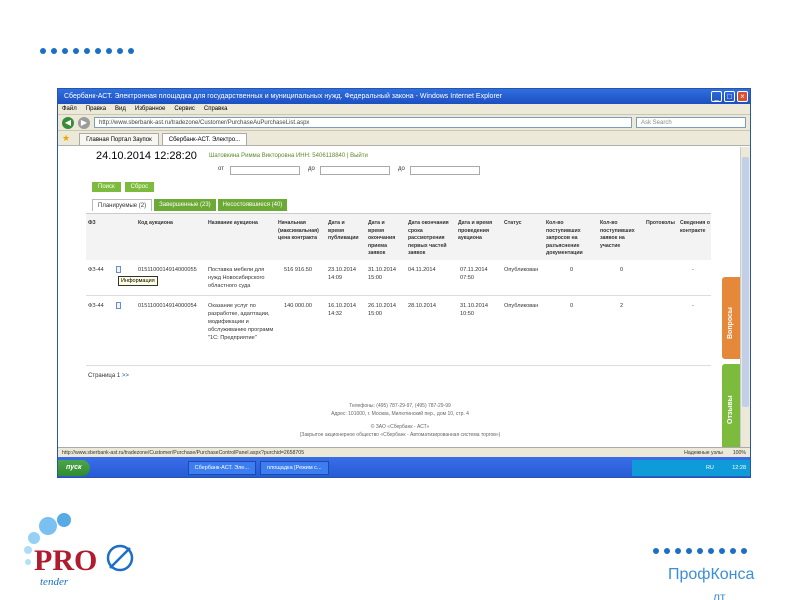  Describe the element at coordinates (422, 306) in the screenshot. I see `cell-end-review: 28.10.2014` at that location.